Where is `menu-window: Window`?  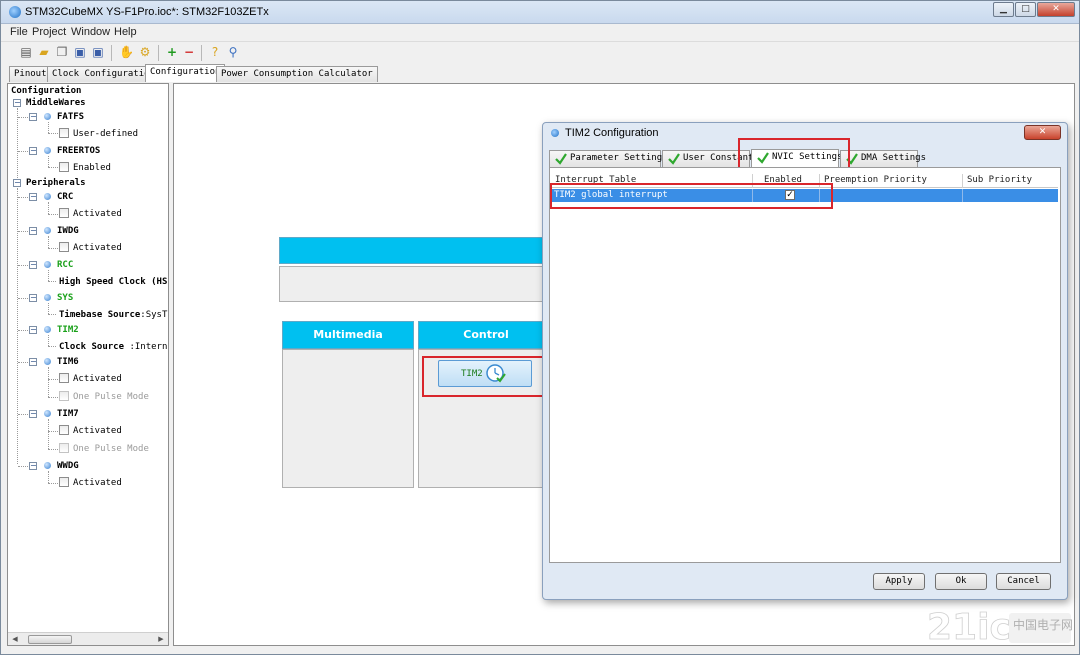
menu-window: Window is located at coordinates (90, 32).